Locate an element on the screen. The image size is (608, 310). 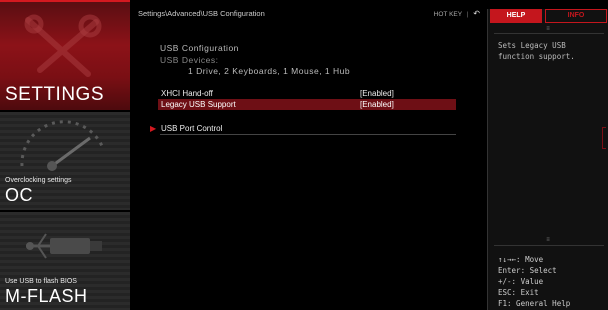
submenu-arrow-icon: ▶ is located at coordinates (153, 128).